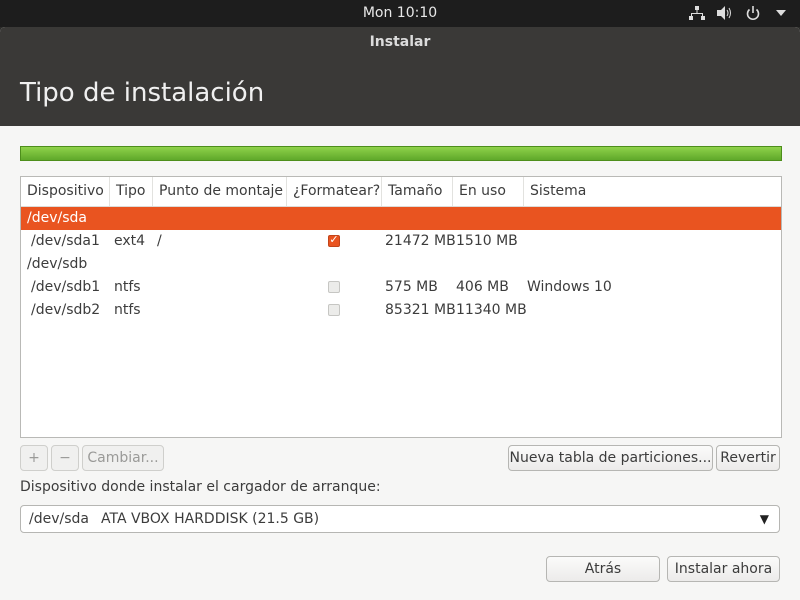  I want to click on type-cell: ext4, so click(130, 241).